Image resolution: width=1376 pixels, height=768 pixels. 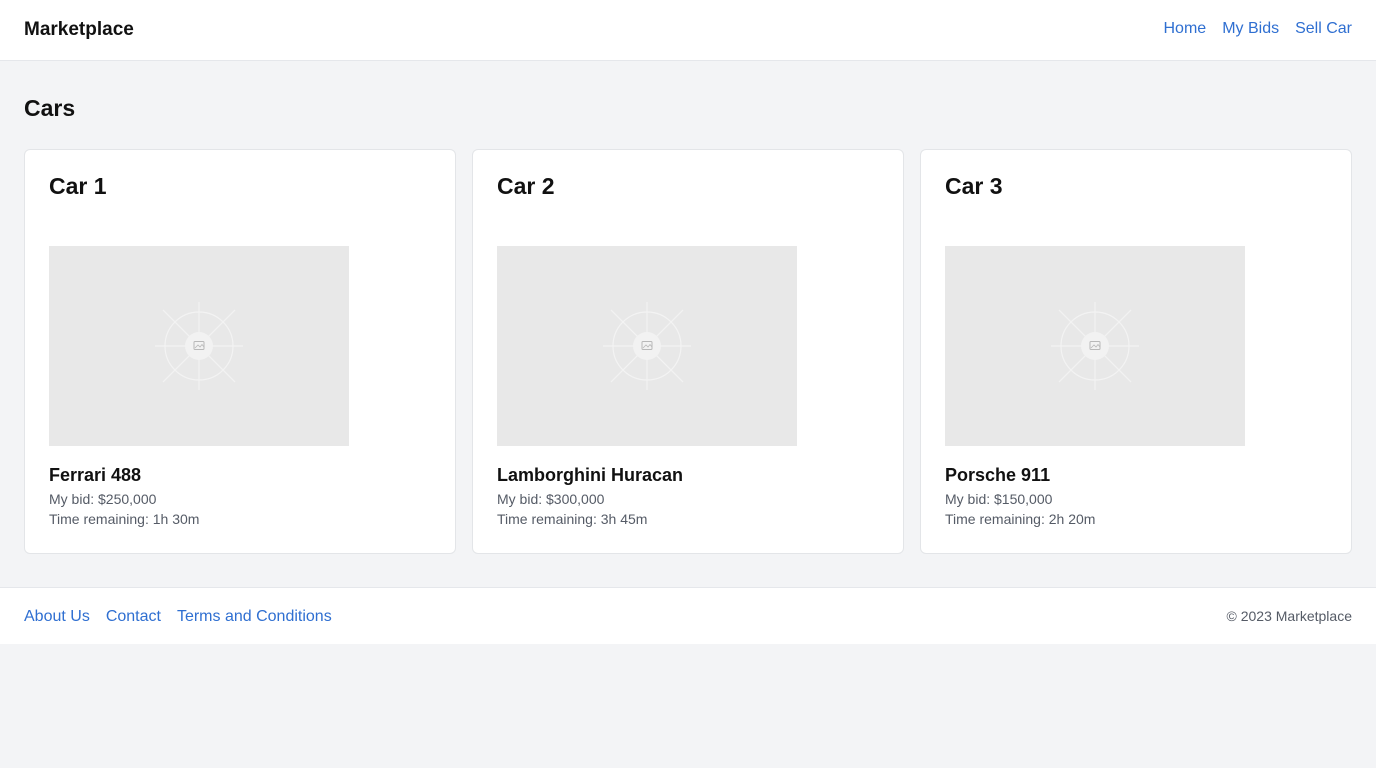 What do you see at coordinates (974, 186) in the screenshot?
I see `card-title: Car 3` at bounding box center [974, 186].